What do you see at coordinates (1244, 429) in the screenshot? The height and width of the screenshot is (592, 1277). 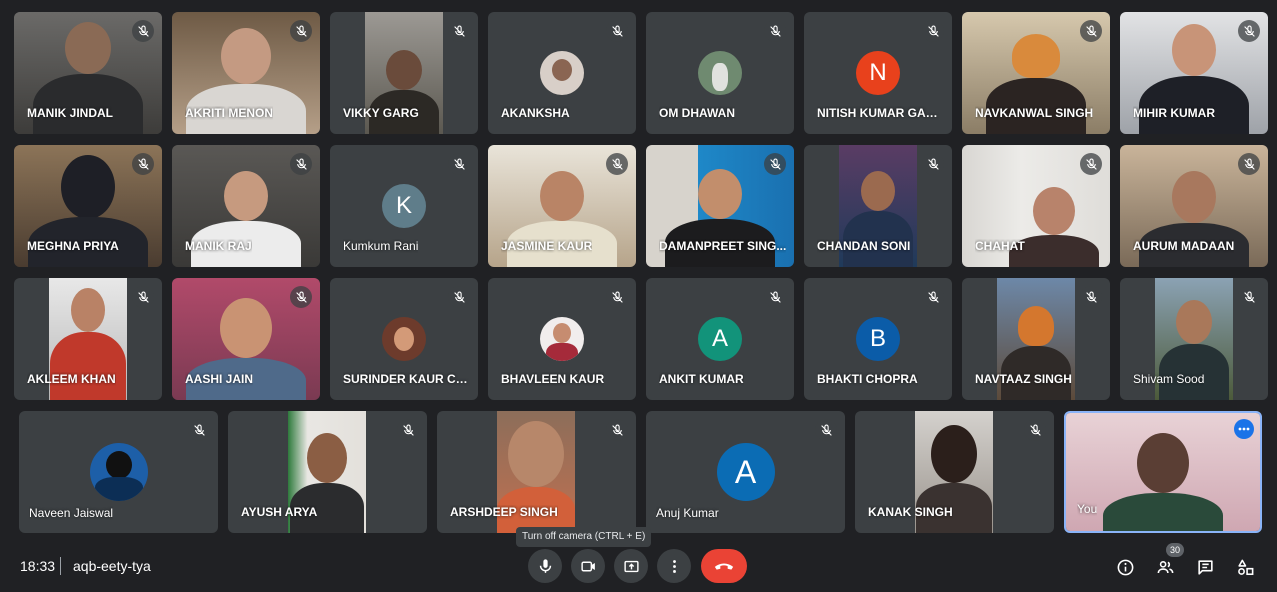 I see `more-options-icon` at bounding box center [1244, 429].